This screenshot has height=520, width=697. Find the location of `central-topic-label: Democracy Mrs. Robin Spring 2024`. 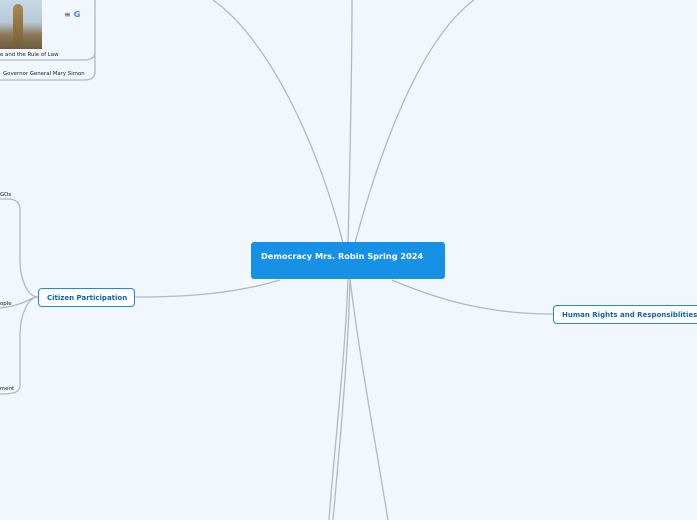

central-topic-label: Democracy Mrs. Robin Spring 2024 is located at coordinates (342, 256).